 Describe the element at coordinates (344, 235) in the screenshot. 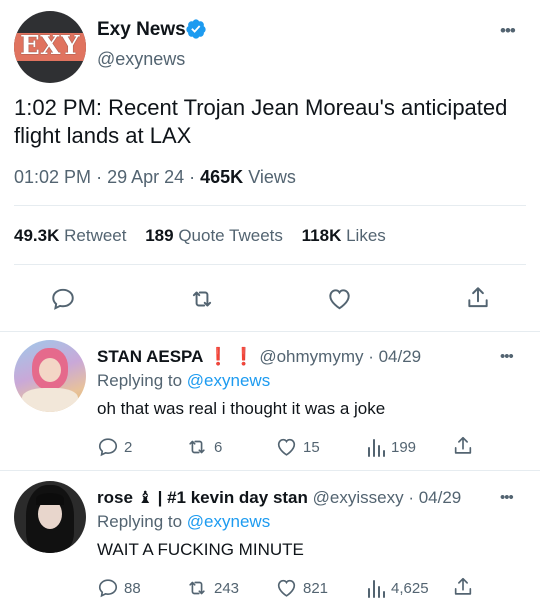

I see `likes-stat: 118K Likes` at that location.